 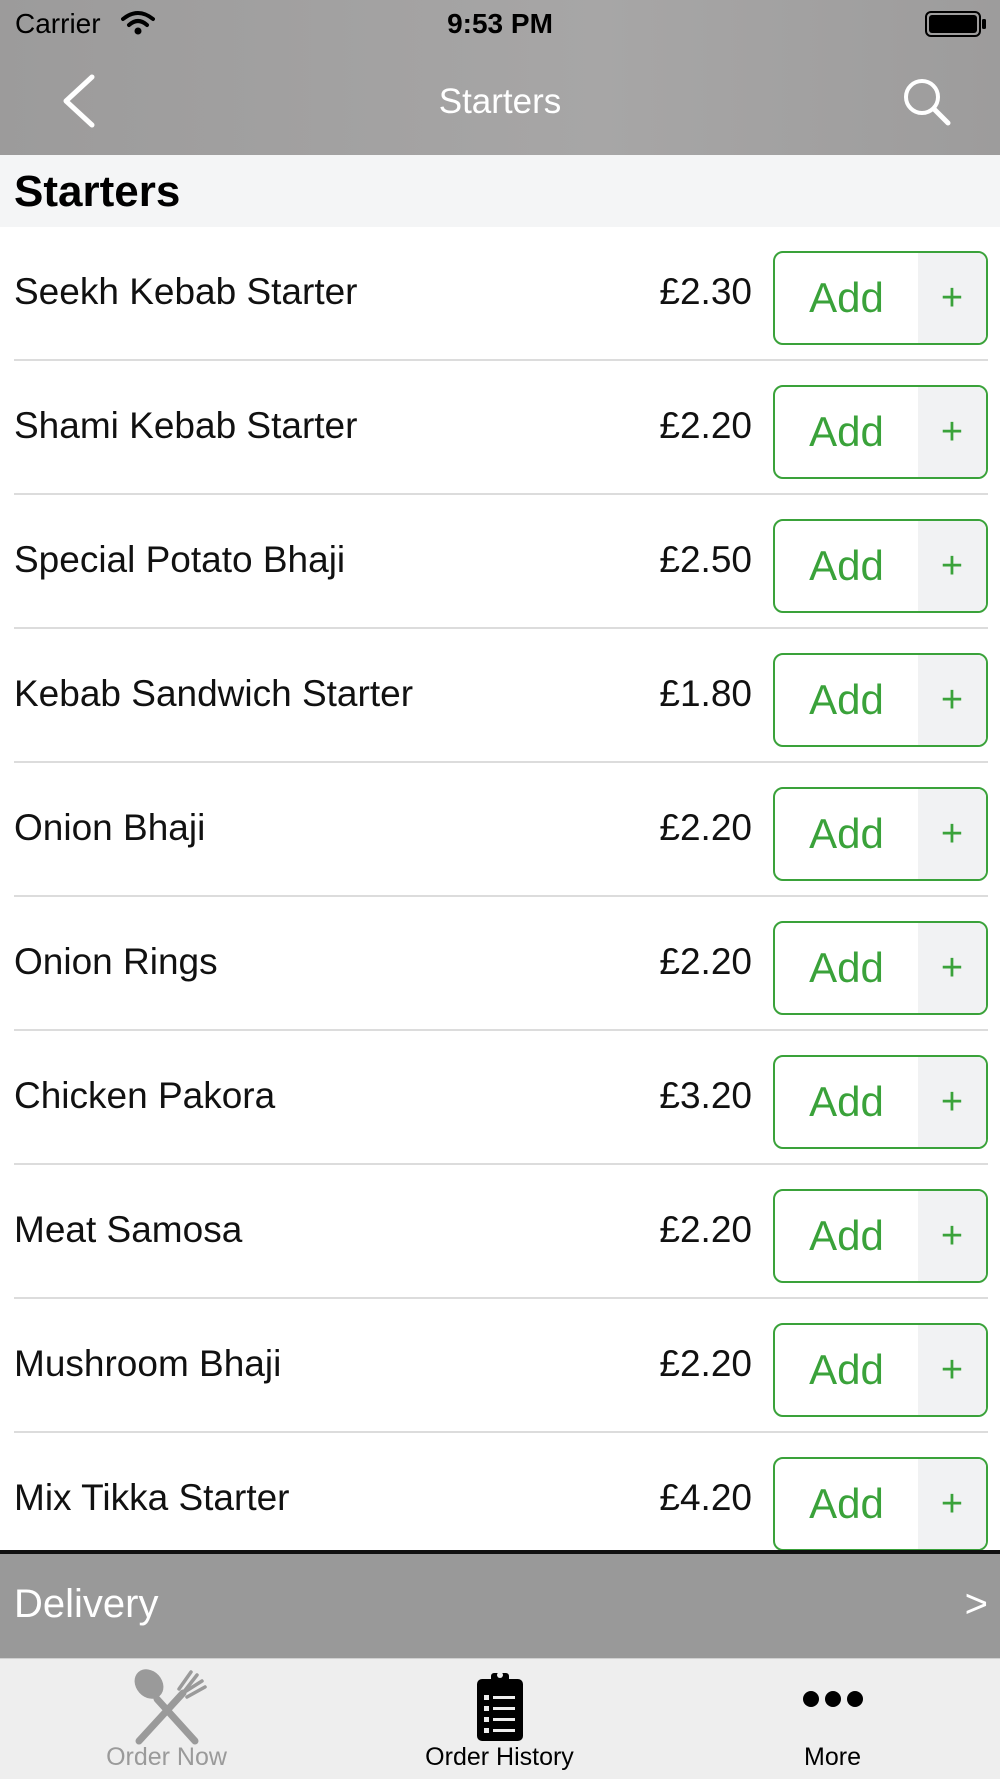 What do you see at coordinates (214, 693) in the screenshot?
I see `item-name: Kebab Sandwich Starter` at bounding box center [214, 693].